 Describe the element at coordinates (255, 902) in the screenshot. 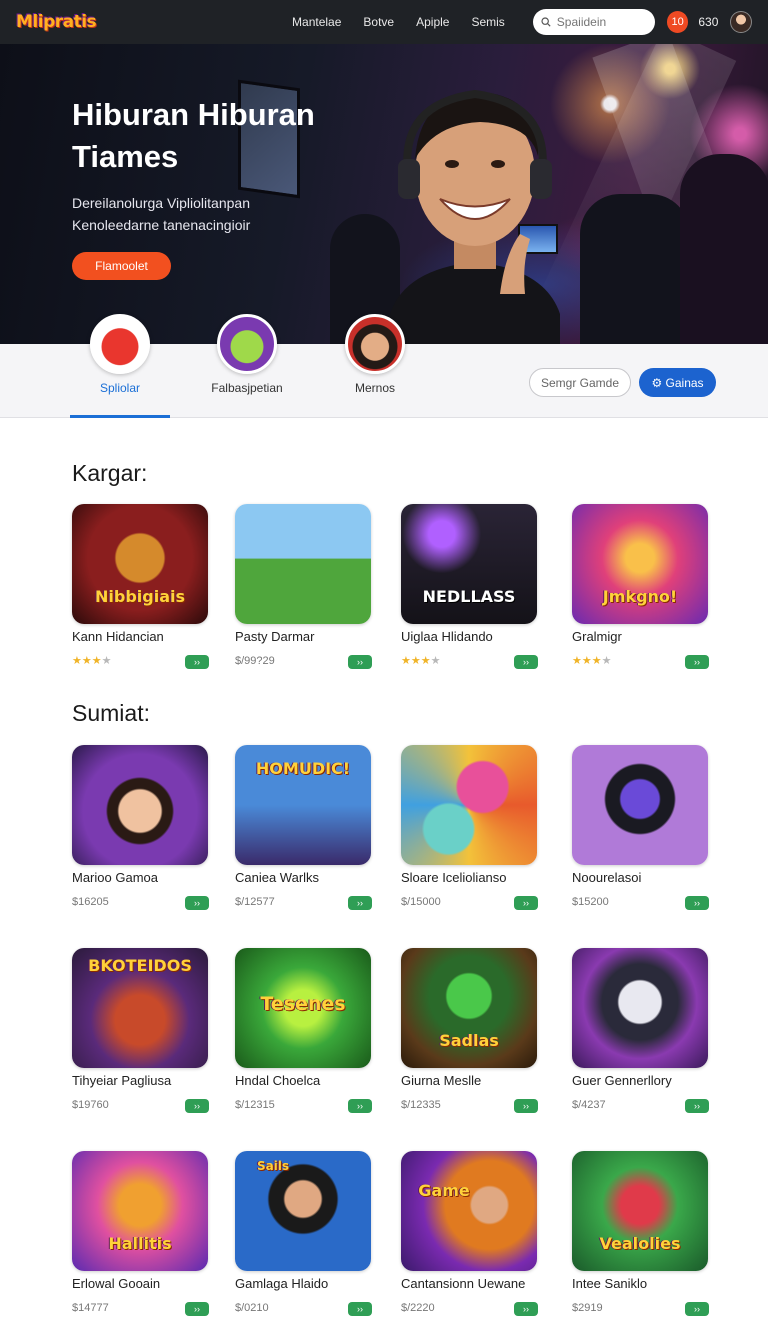

I see `game-price: $/12577` at that location.